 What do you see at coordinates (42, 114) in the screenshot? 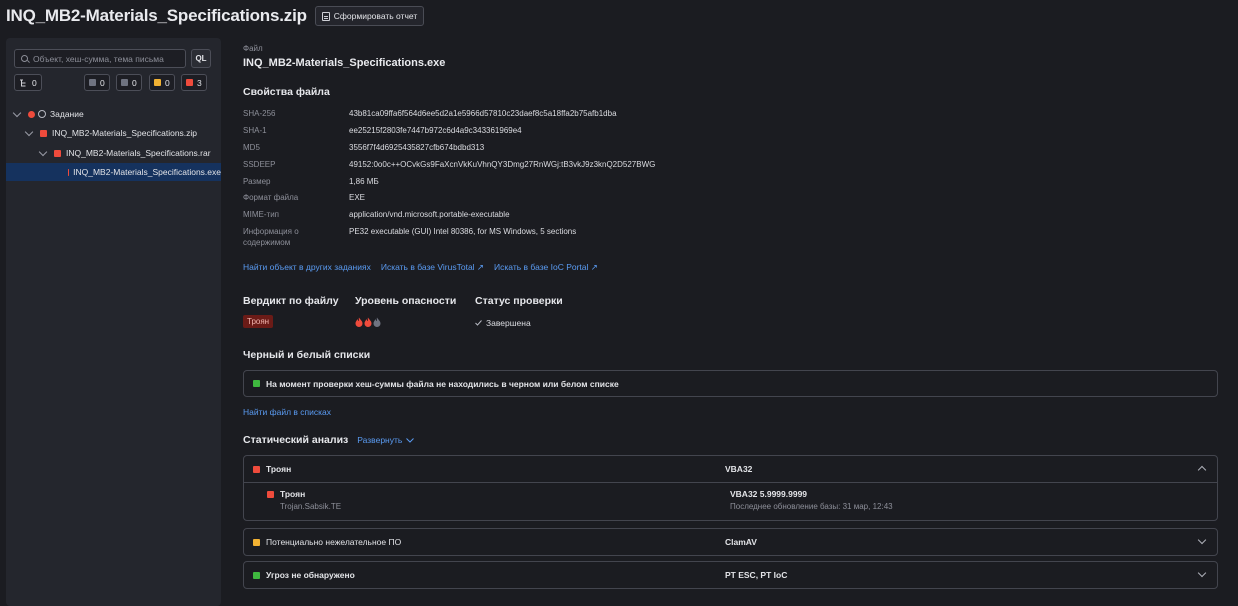
I see `circle-icon` at bounding box center [42, 114].